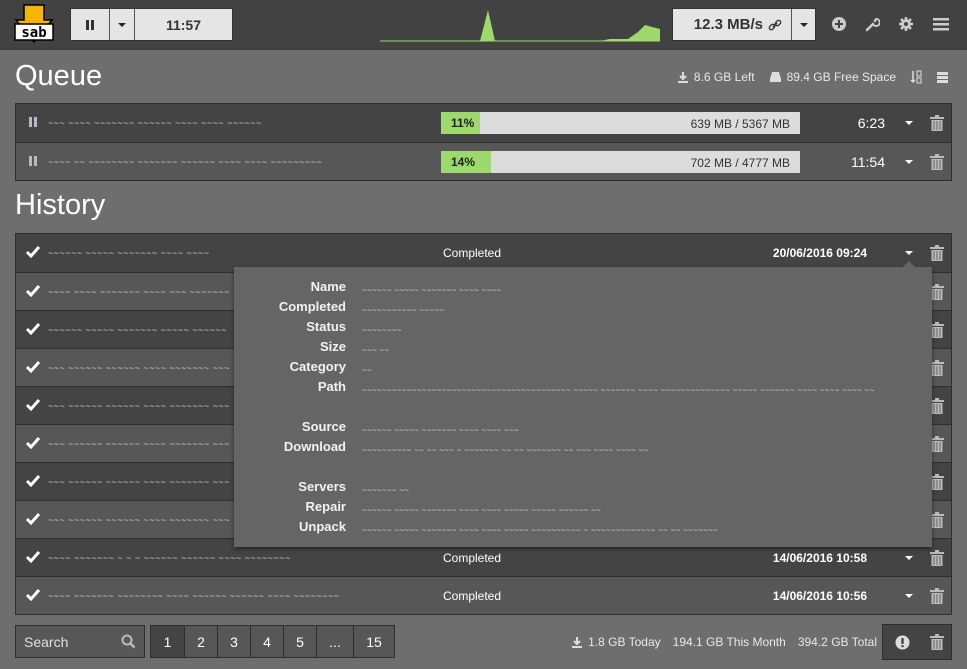  I want to click on search-icon, so click(128, 641).